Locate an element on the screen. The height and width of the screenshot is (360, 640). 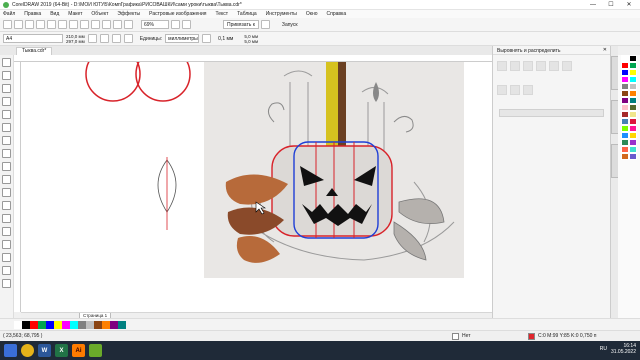
align-bottom-icon is located at coordinates (567, 66).